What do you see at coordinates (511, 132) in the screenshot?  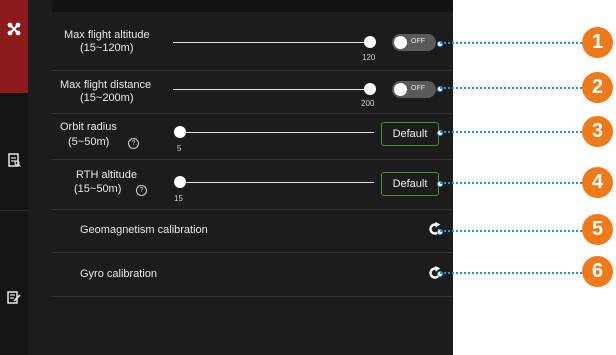 I see `callout-3-leader` at bounding box center [511, 132].